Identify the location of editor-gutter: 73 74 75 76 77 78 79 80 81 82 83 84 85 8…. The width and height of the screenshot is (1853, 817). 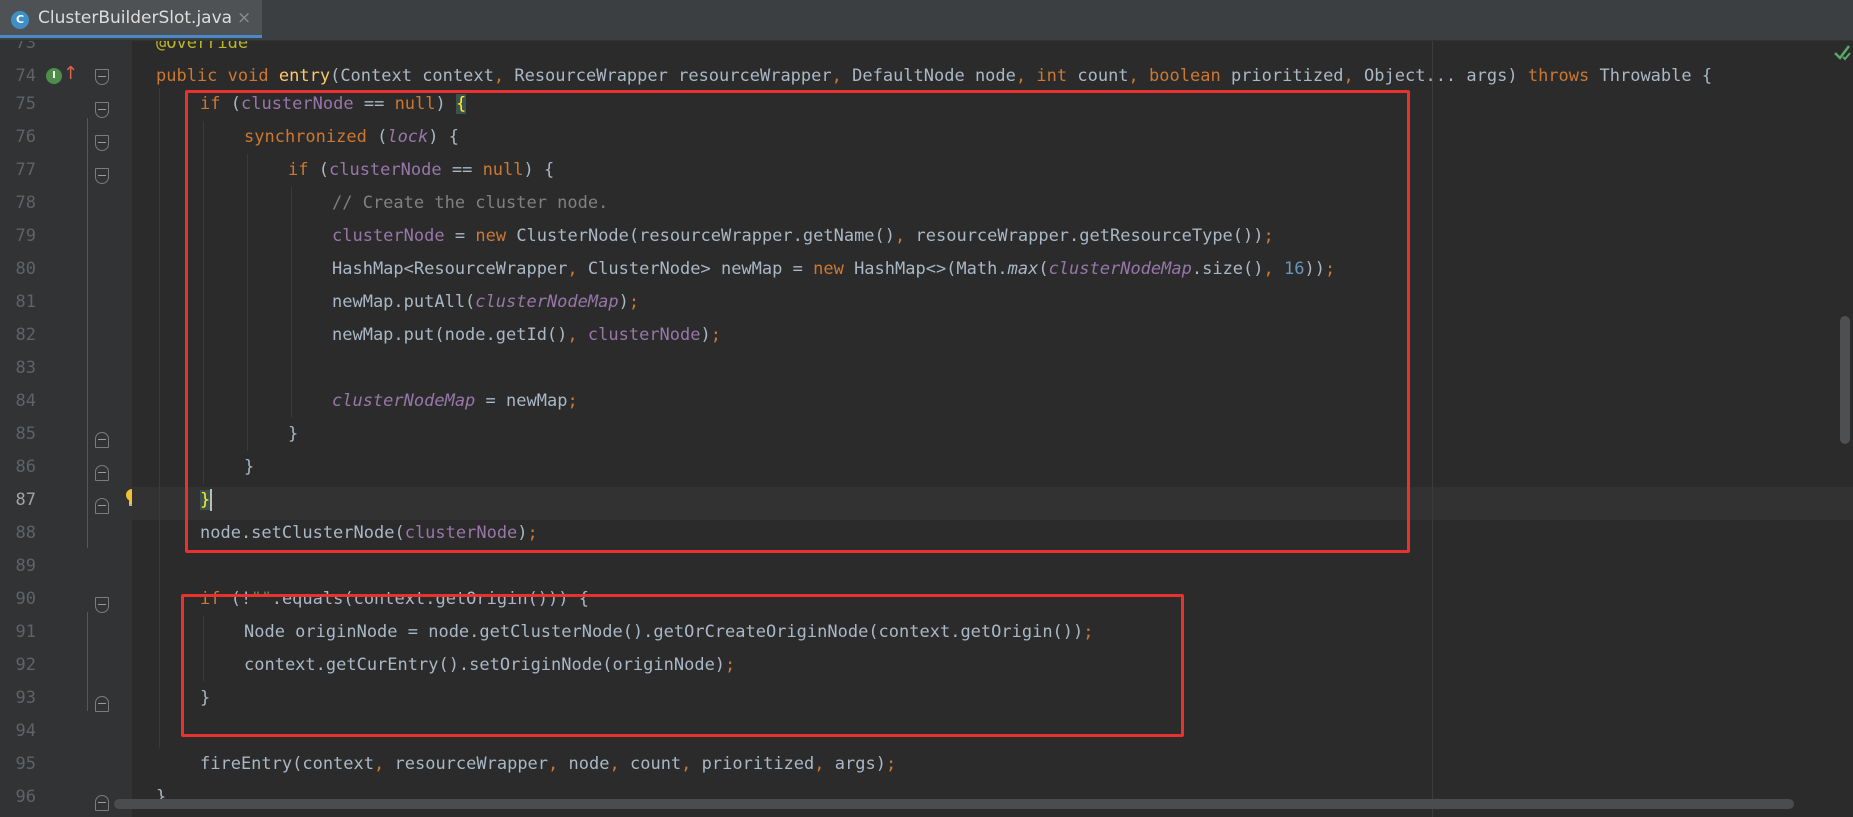
(66, 429).